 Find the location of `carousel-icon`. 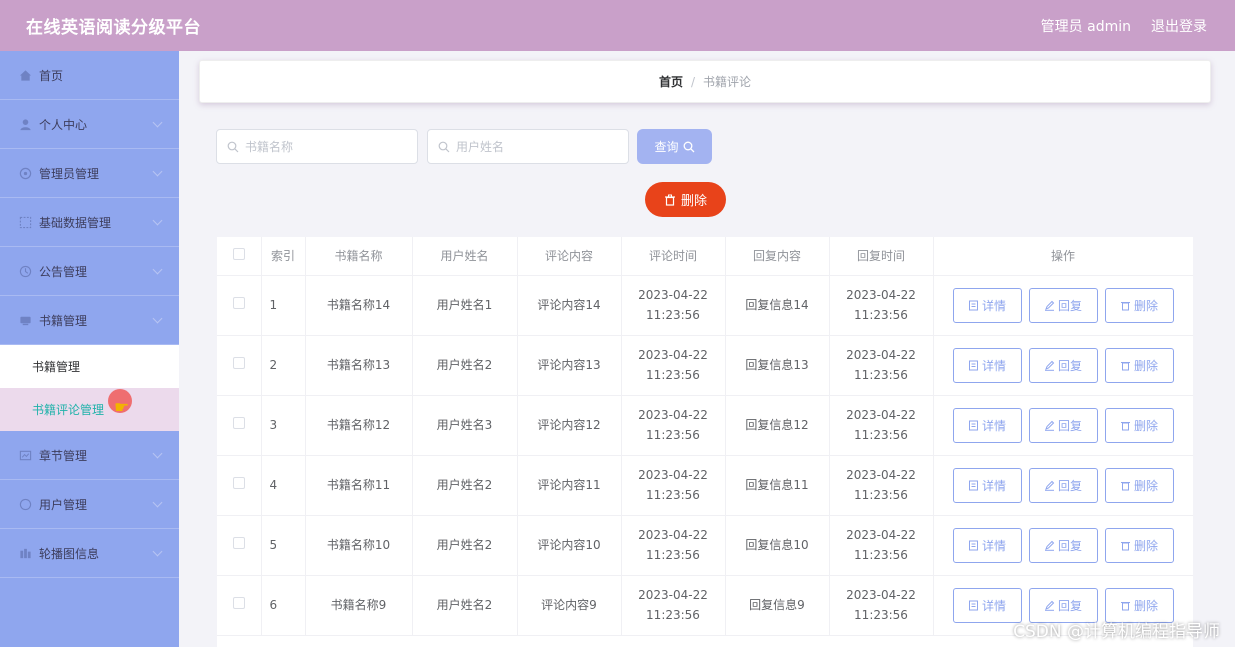

carousel-icon is located at coordinates (25, 553).